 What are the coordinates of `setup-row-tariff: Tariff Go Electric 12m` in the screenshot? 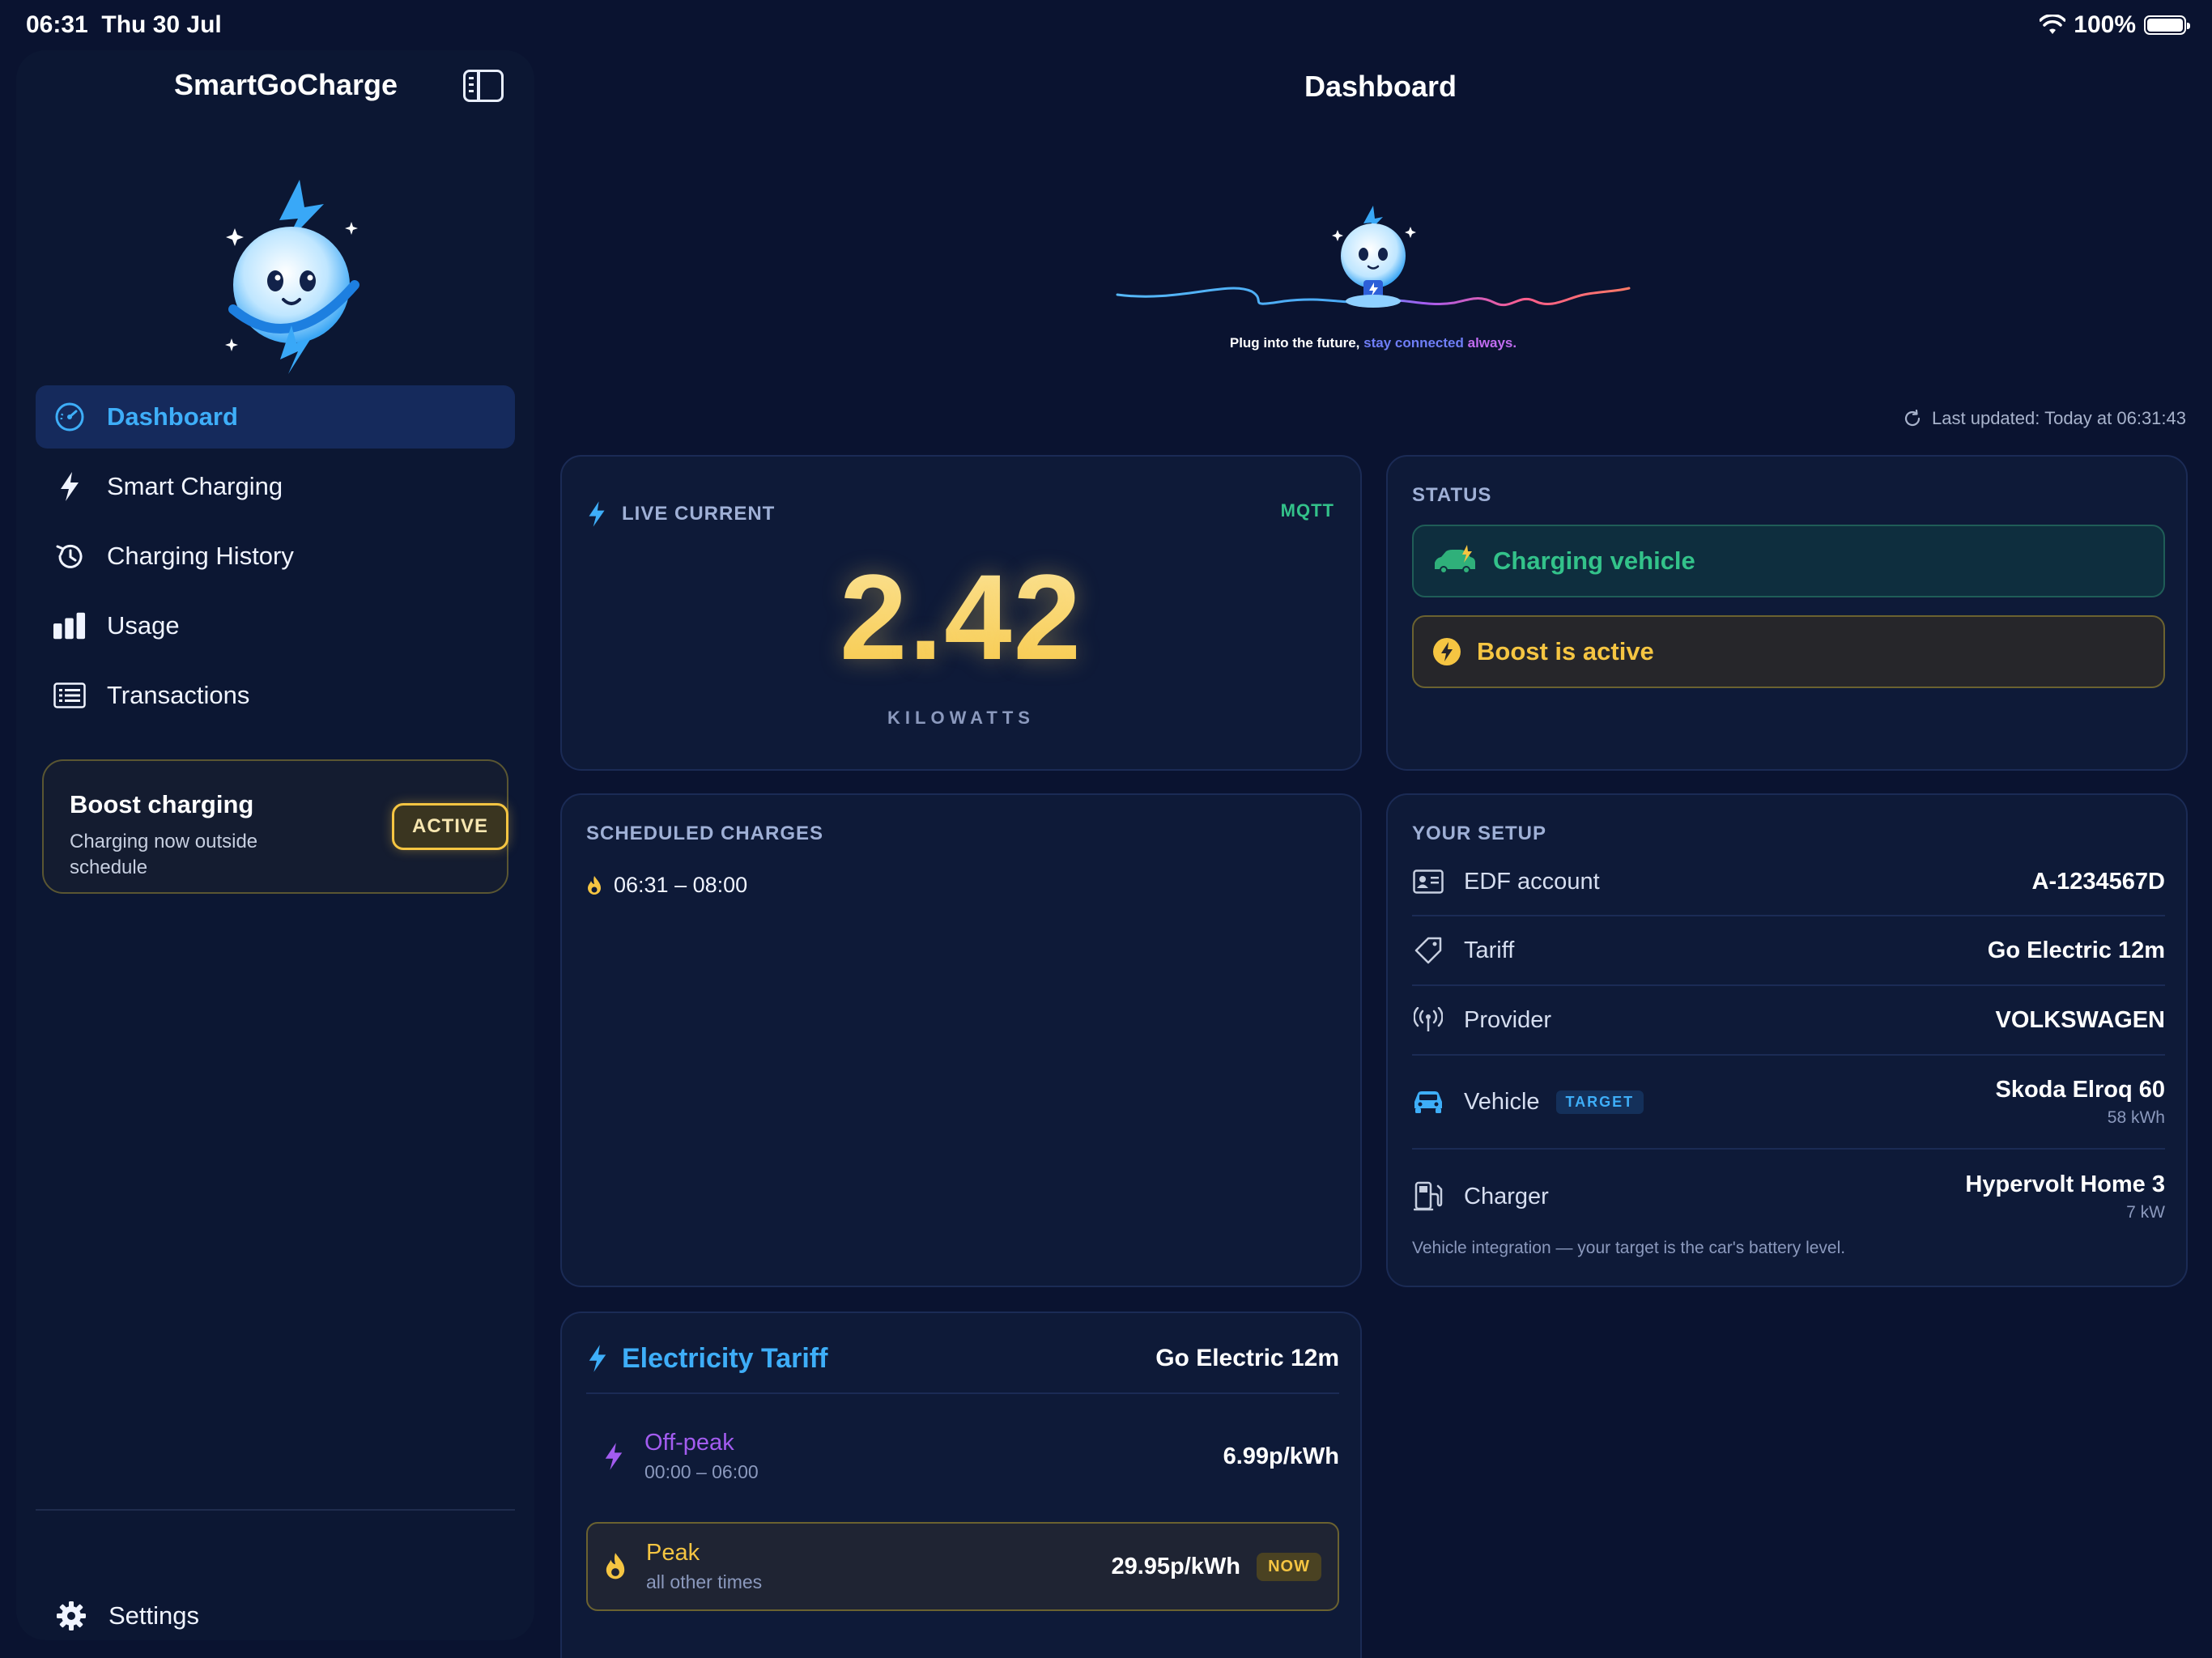 It's located at (1789, 951).